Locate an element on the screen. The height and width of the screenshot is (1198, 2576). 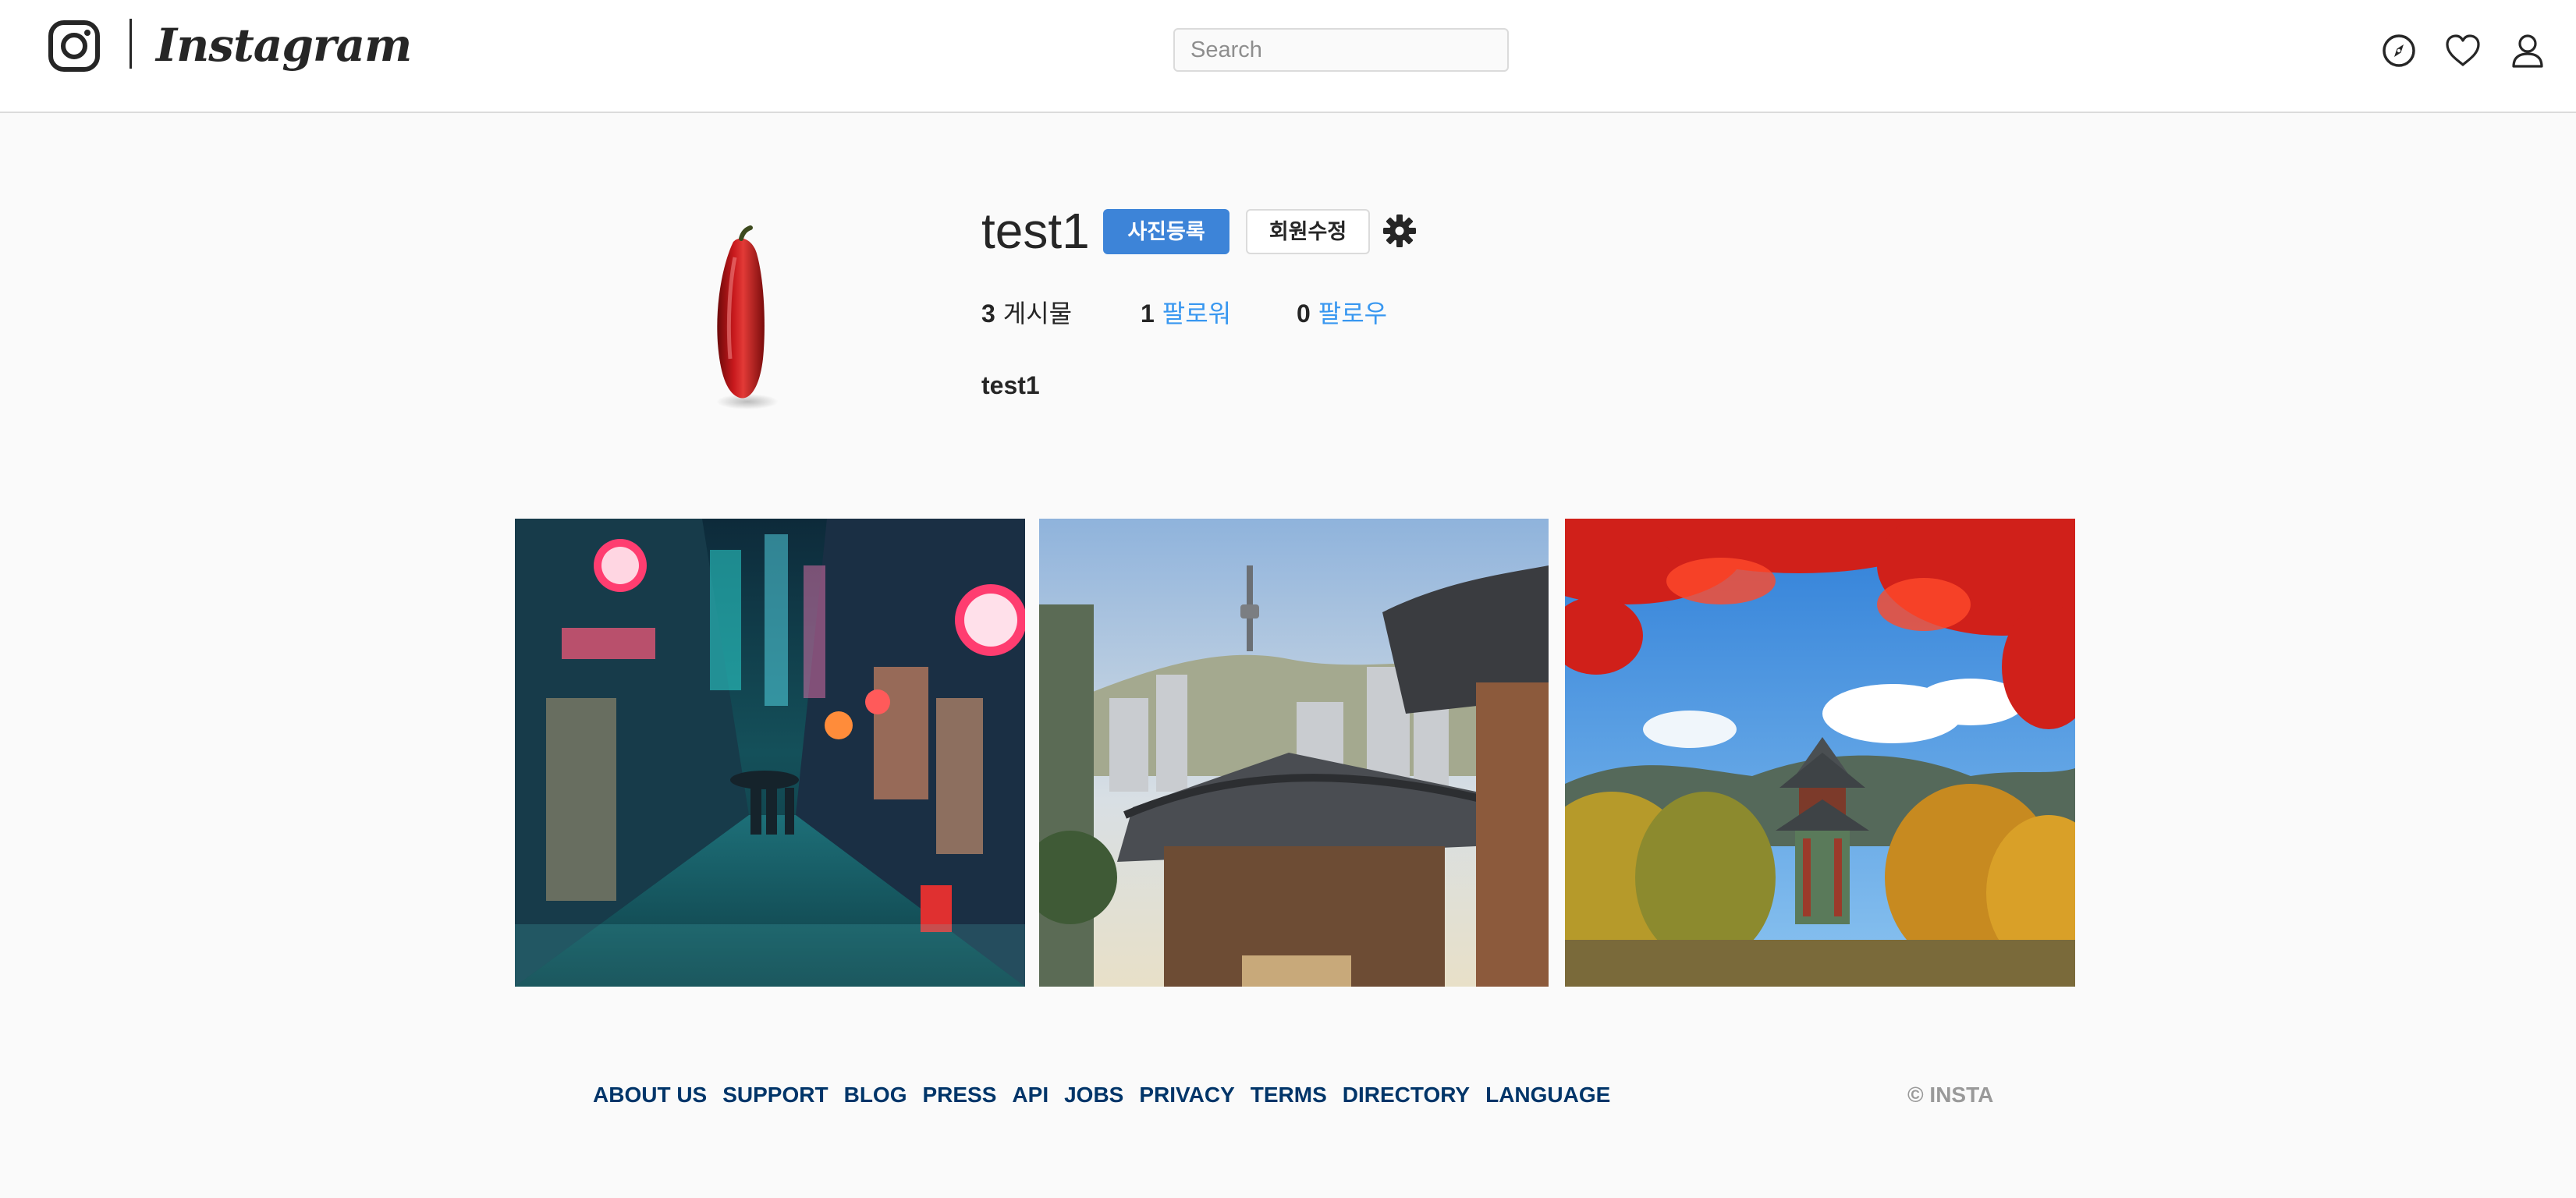
gear-icon is located at coordinates (1399, 231).